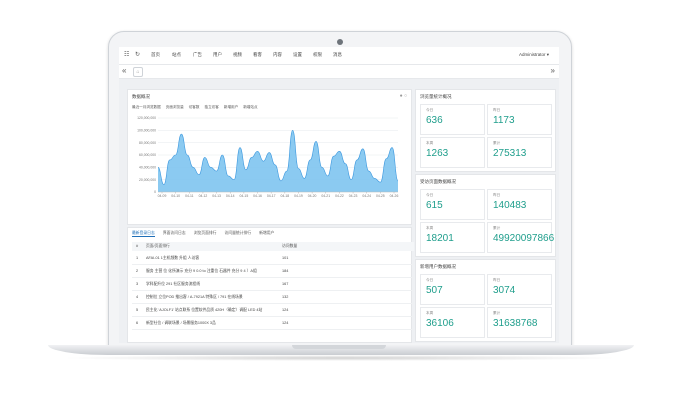  I want to click on row-index: 1, so click(137, 258).